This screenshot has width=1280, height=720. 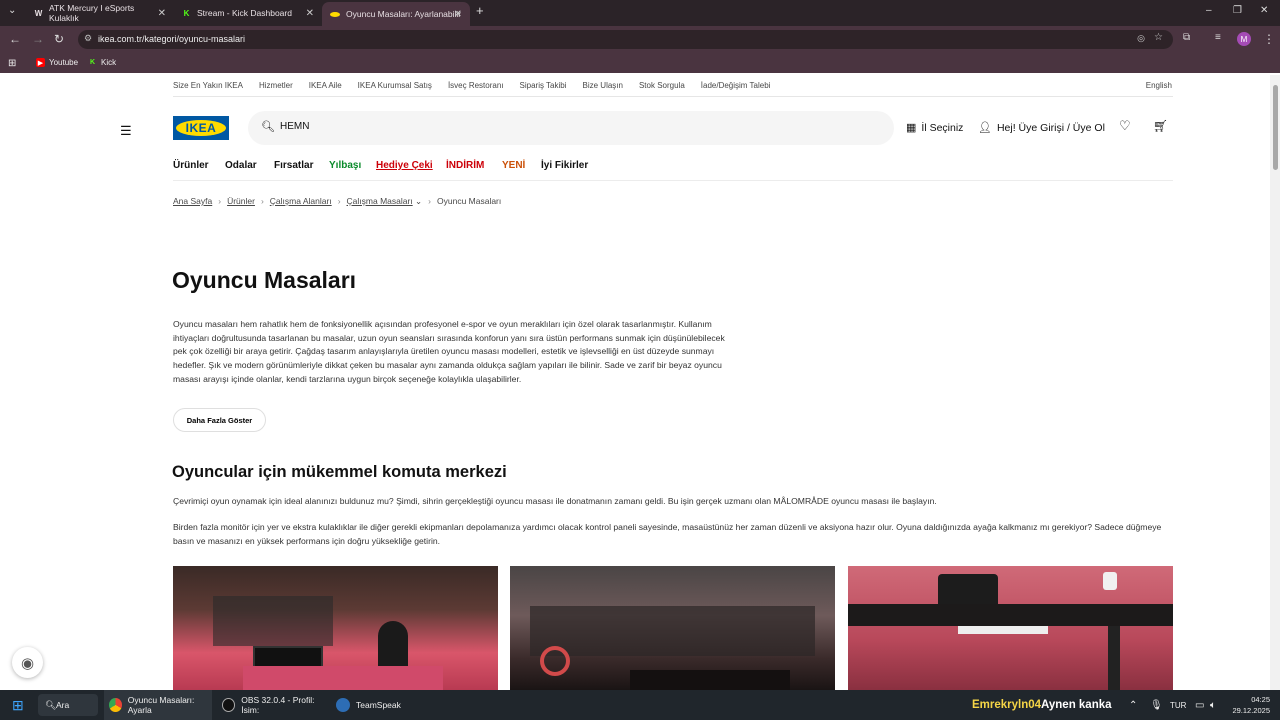 What do you see at coordinates (345, 165) in the screenshot?
I see `menu-item: Yılbaşı` at bounding box center [345, 165].